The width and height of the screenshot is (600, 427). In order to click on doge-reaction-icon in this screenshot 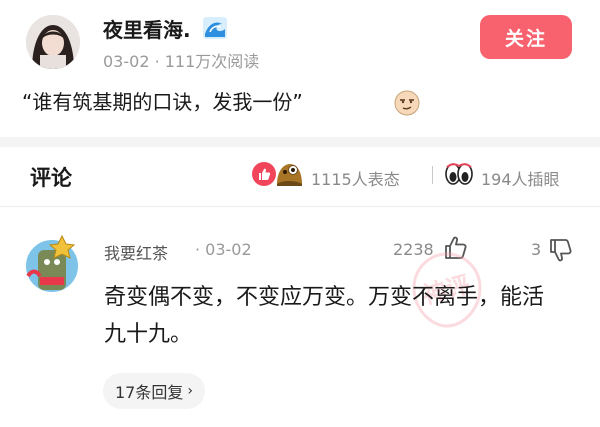, I will do `click(289, 173)`.